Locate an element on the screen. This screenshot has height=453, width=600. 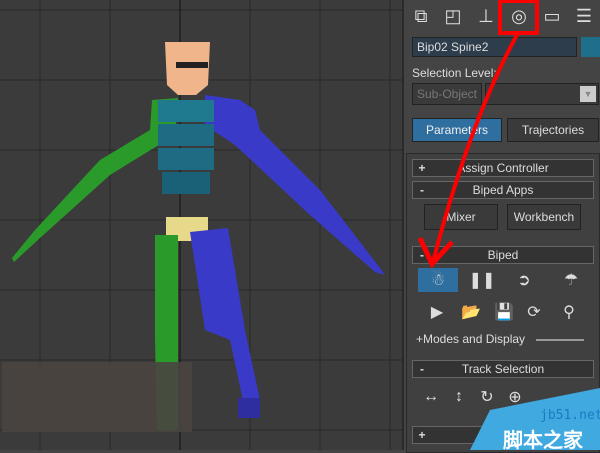
highlight-box is located at coordinates (518, 17).